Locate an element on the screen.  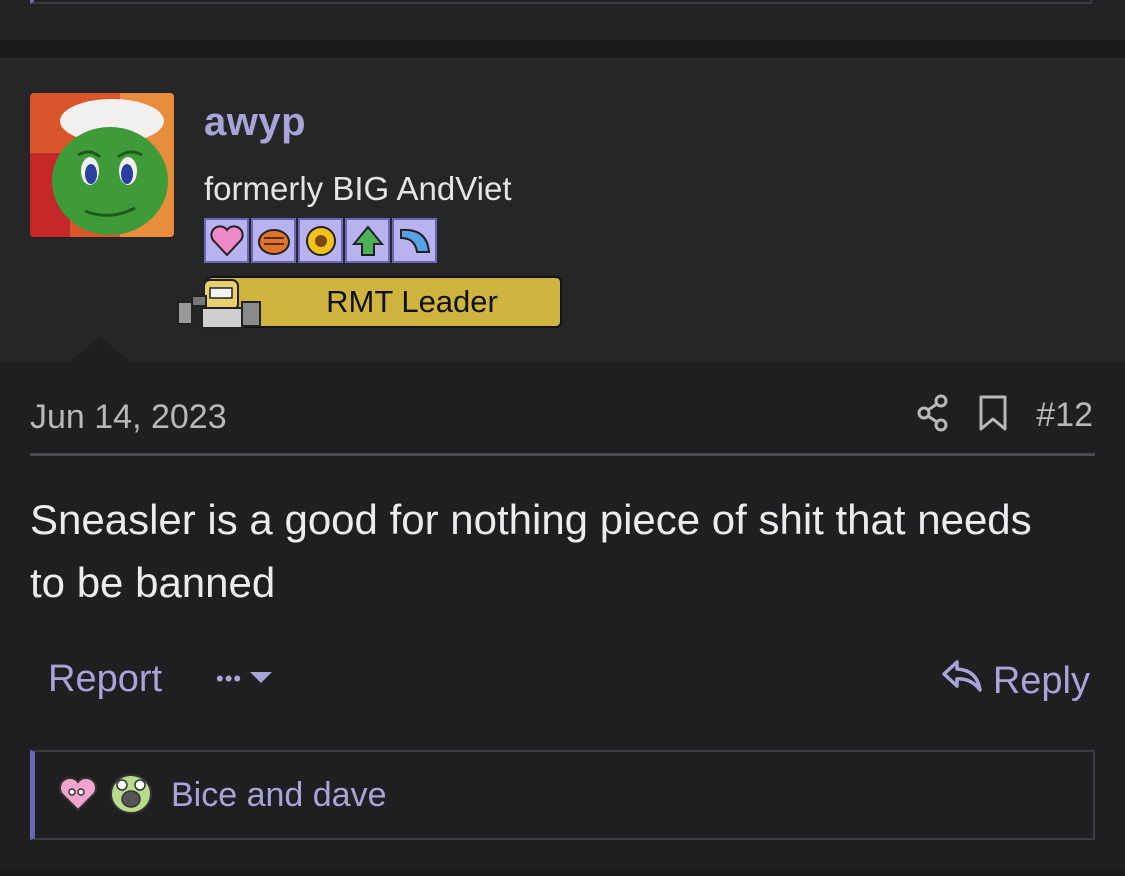
reply-button: Reply is located at coordinates (1015, 681).